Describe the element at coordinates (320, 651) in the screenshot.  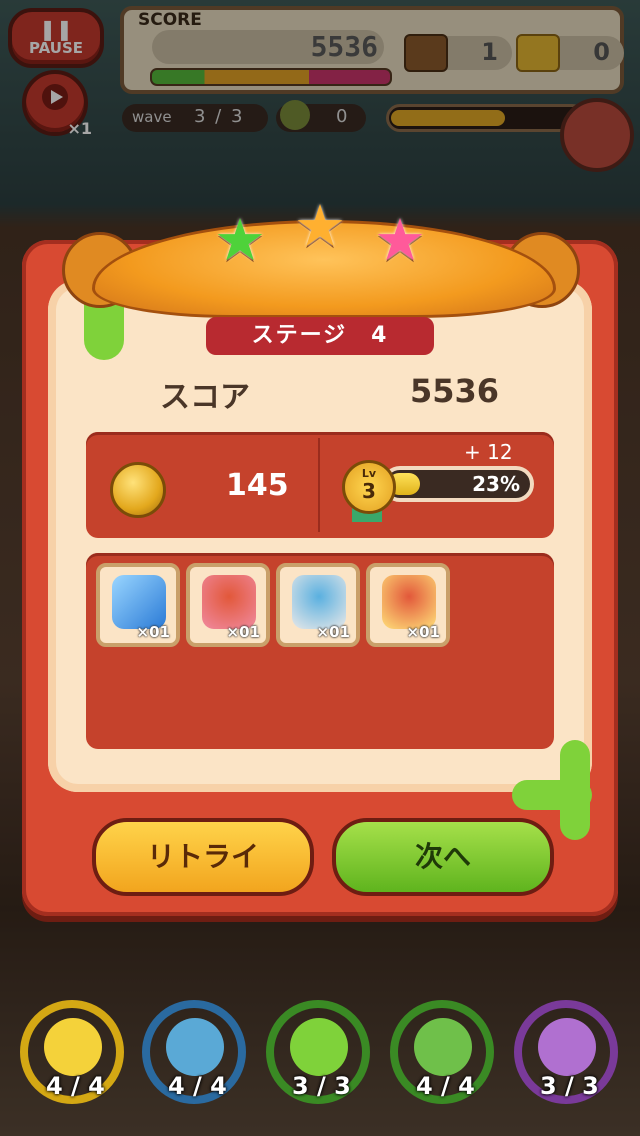
I see `item-rewards-box: ×01 ×01 ×01 ×01` at that location.